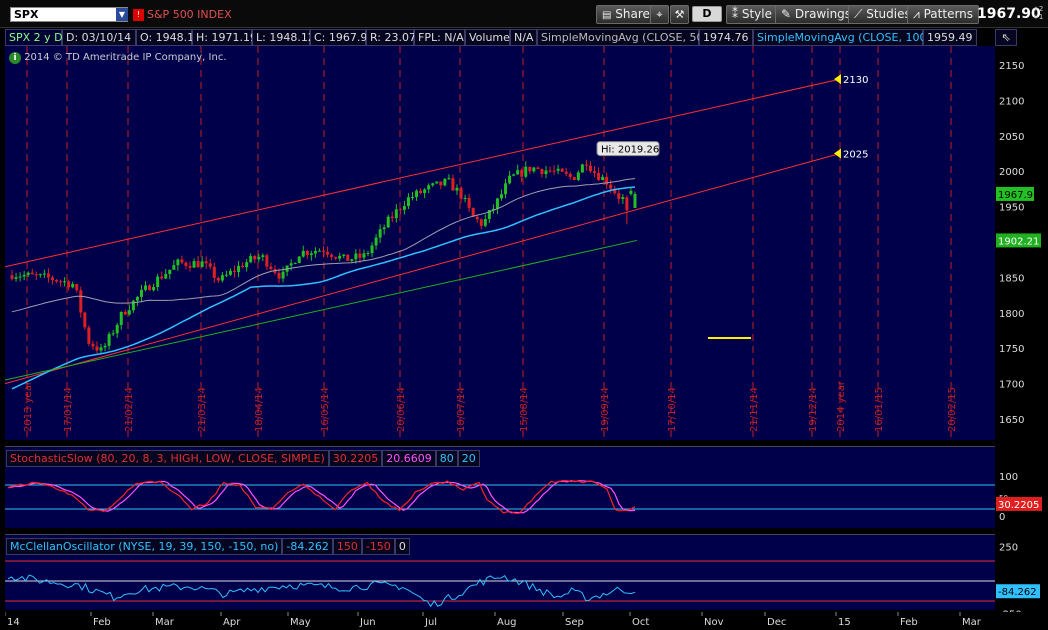 This screenshot has width=1048, height=630. What do you see at coordinates (952, 409) in the screenshot?
I see `time-marker-label: 20/02/15` at bounding box center [952, 409].